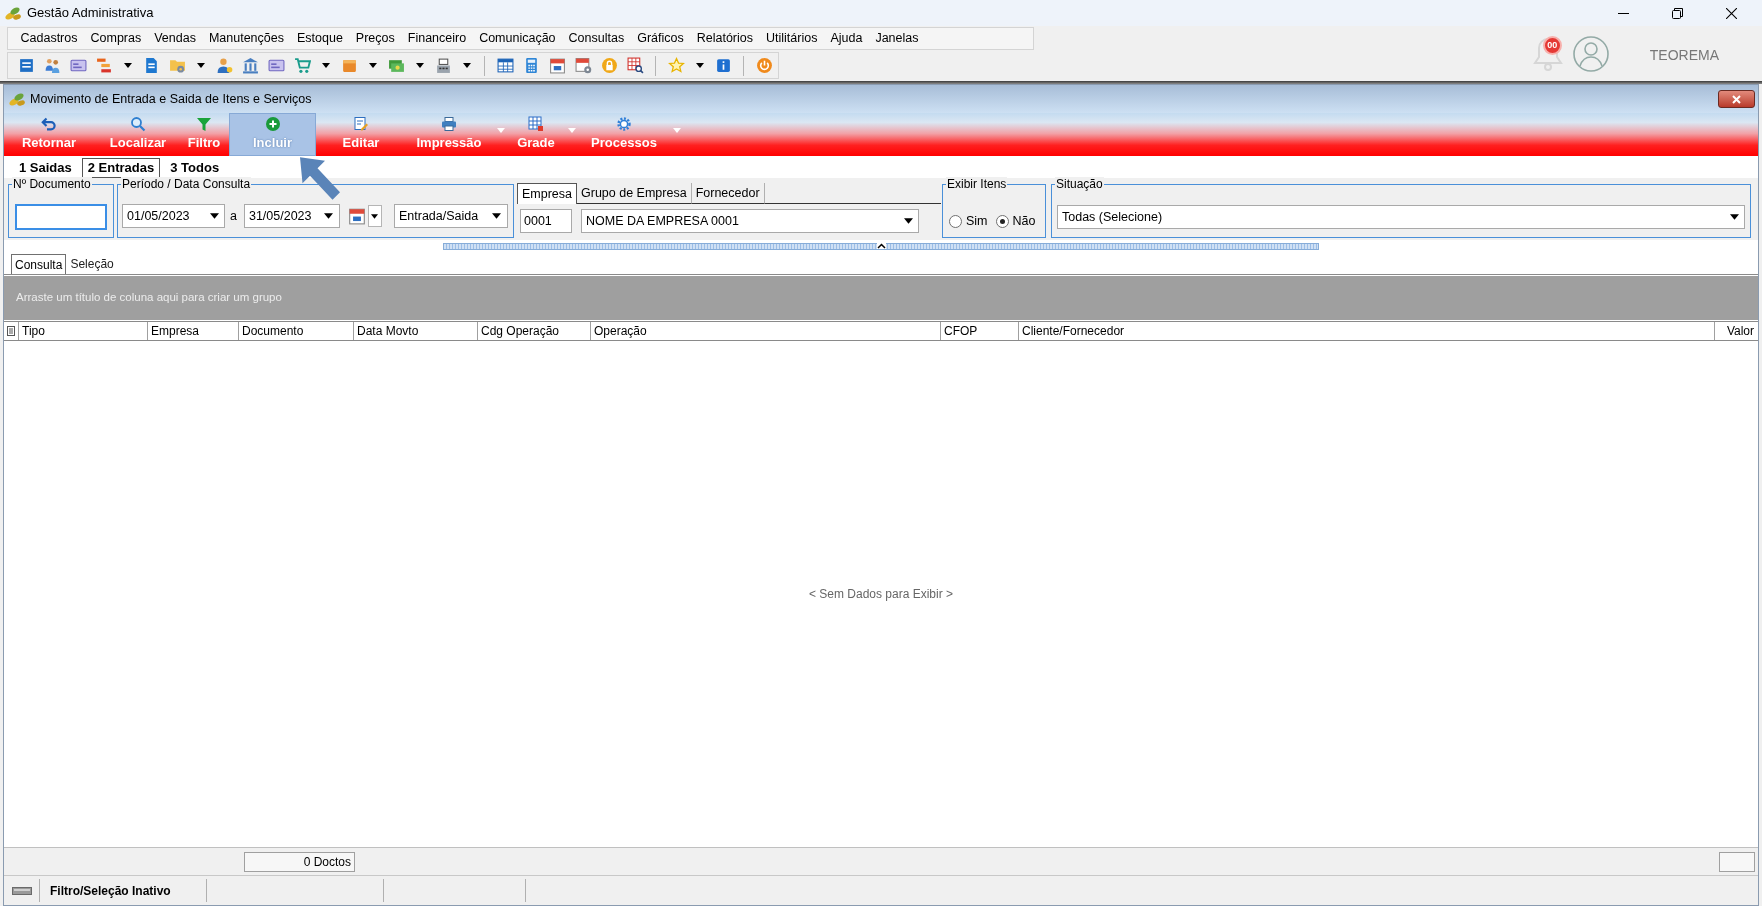  Describe the element at coordinates (375, 38) in the screenshot. I see `menu-item: Preços` at that location.